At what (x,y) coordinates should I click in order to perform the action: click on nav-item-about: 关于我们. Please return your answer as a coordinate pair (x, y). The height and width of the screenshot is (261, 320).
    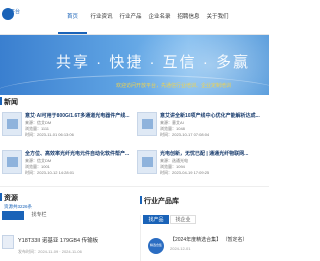
    Looking at the image, I should click on (217, 17).